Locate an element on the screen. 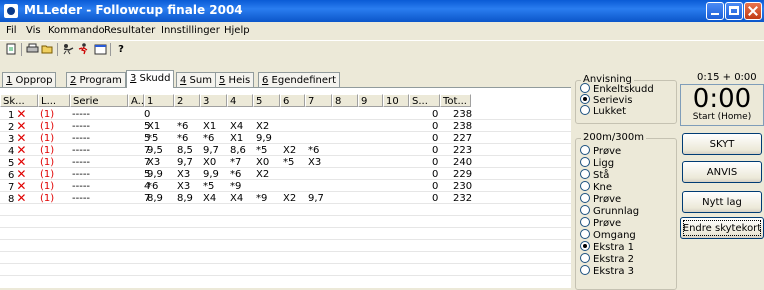  shooter-icon is located at coordinates (68, 49).